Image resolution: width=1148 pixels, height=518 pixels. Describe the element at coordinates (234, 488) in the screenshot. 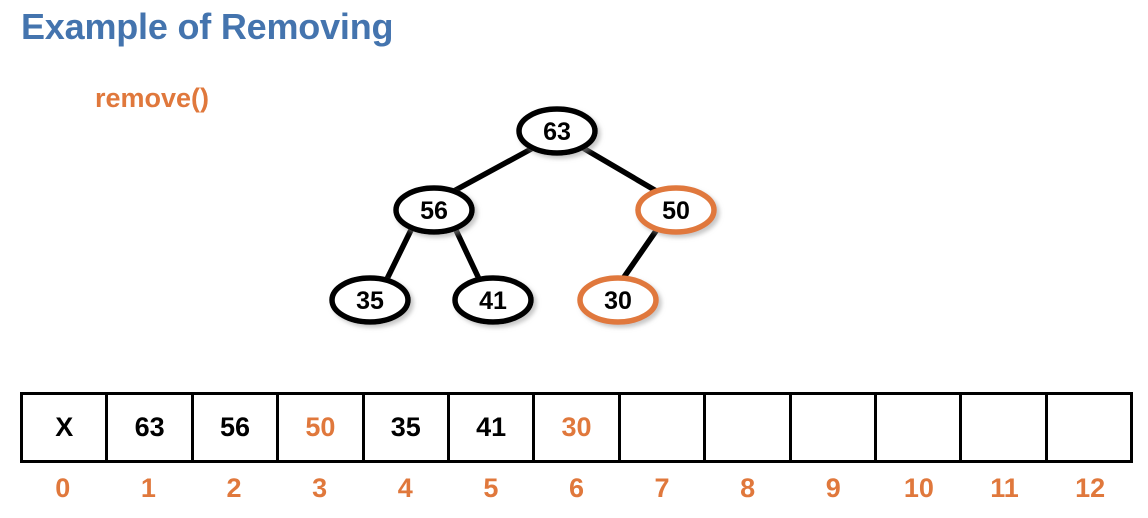

I see `array-index-2: 2` at that location.